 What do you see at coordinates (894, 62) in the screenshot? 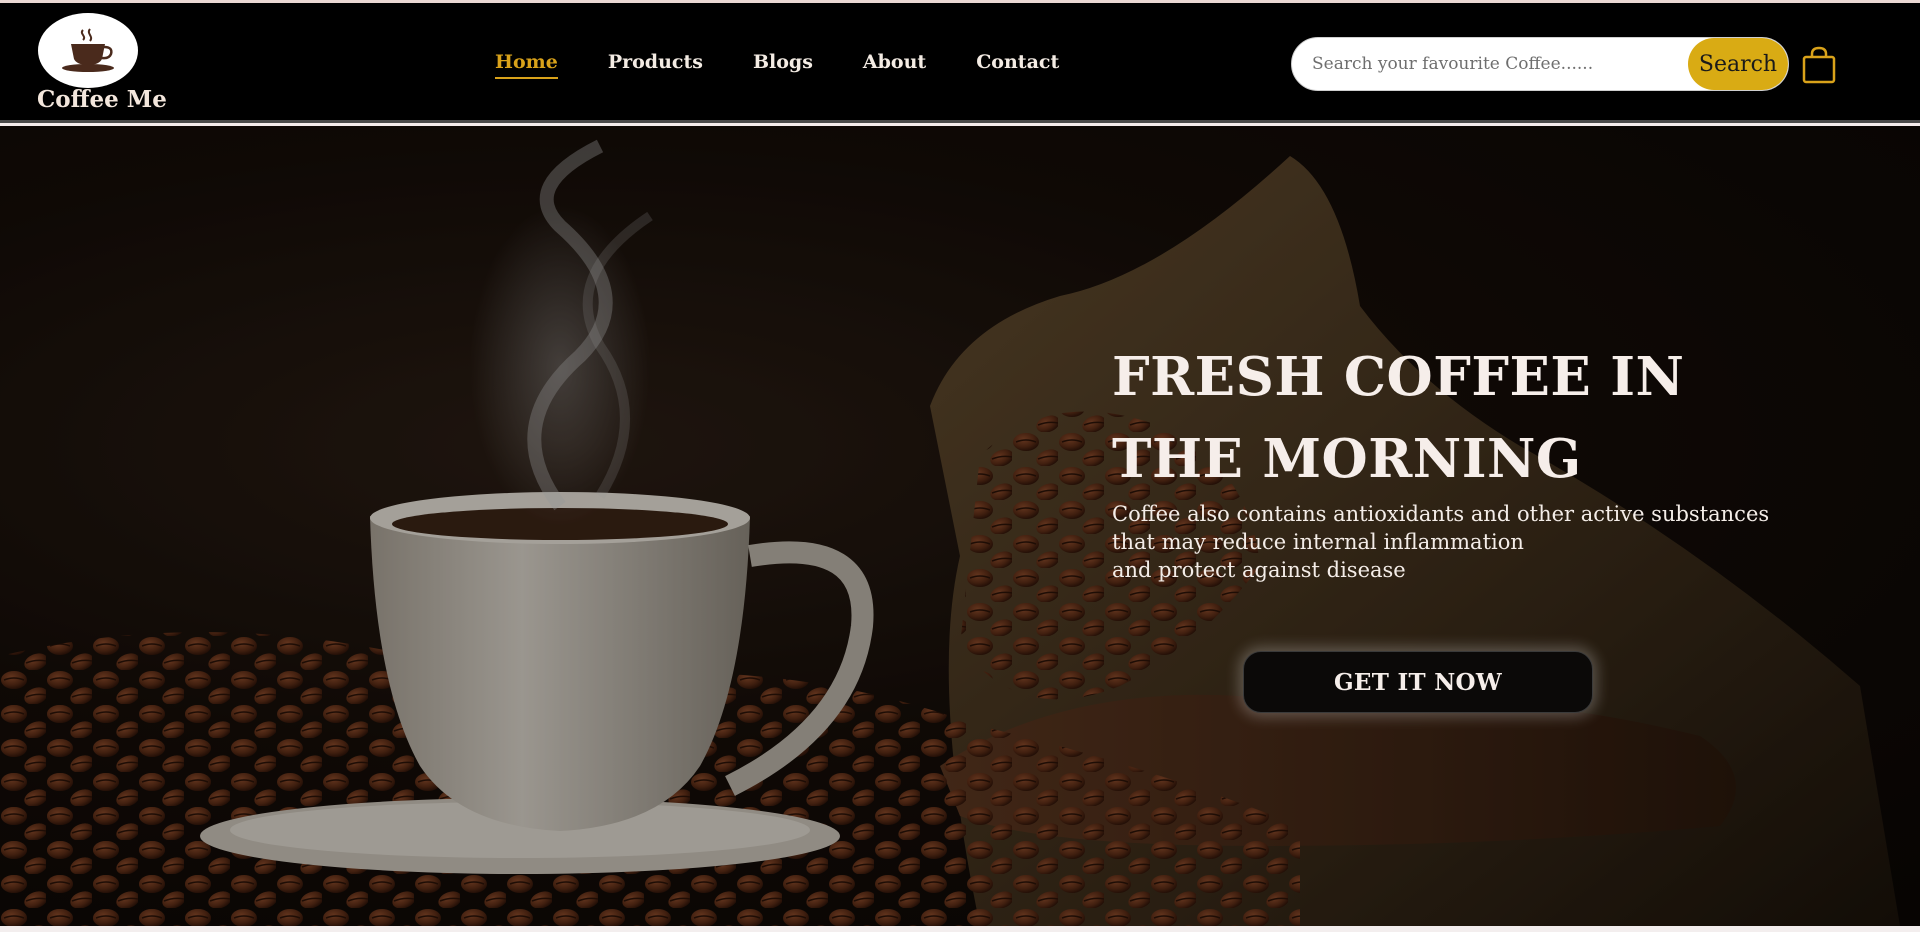
I see `nav-about: About` at bounding box center [894, 62].